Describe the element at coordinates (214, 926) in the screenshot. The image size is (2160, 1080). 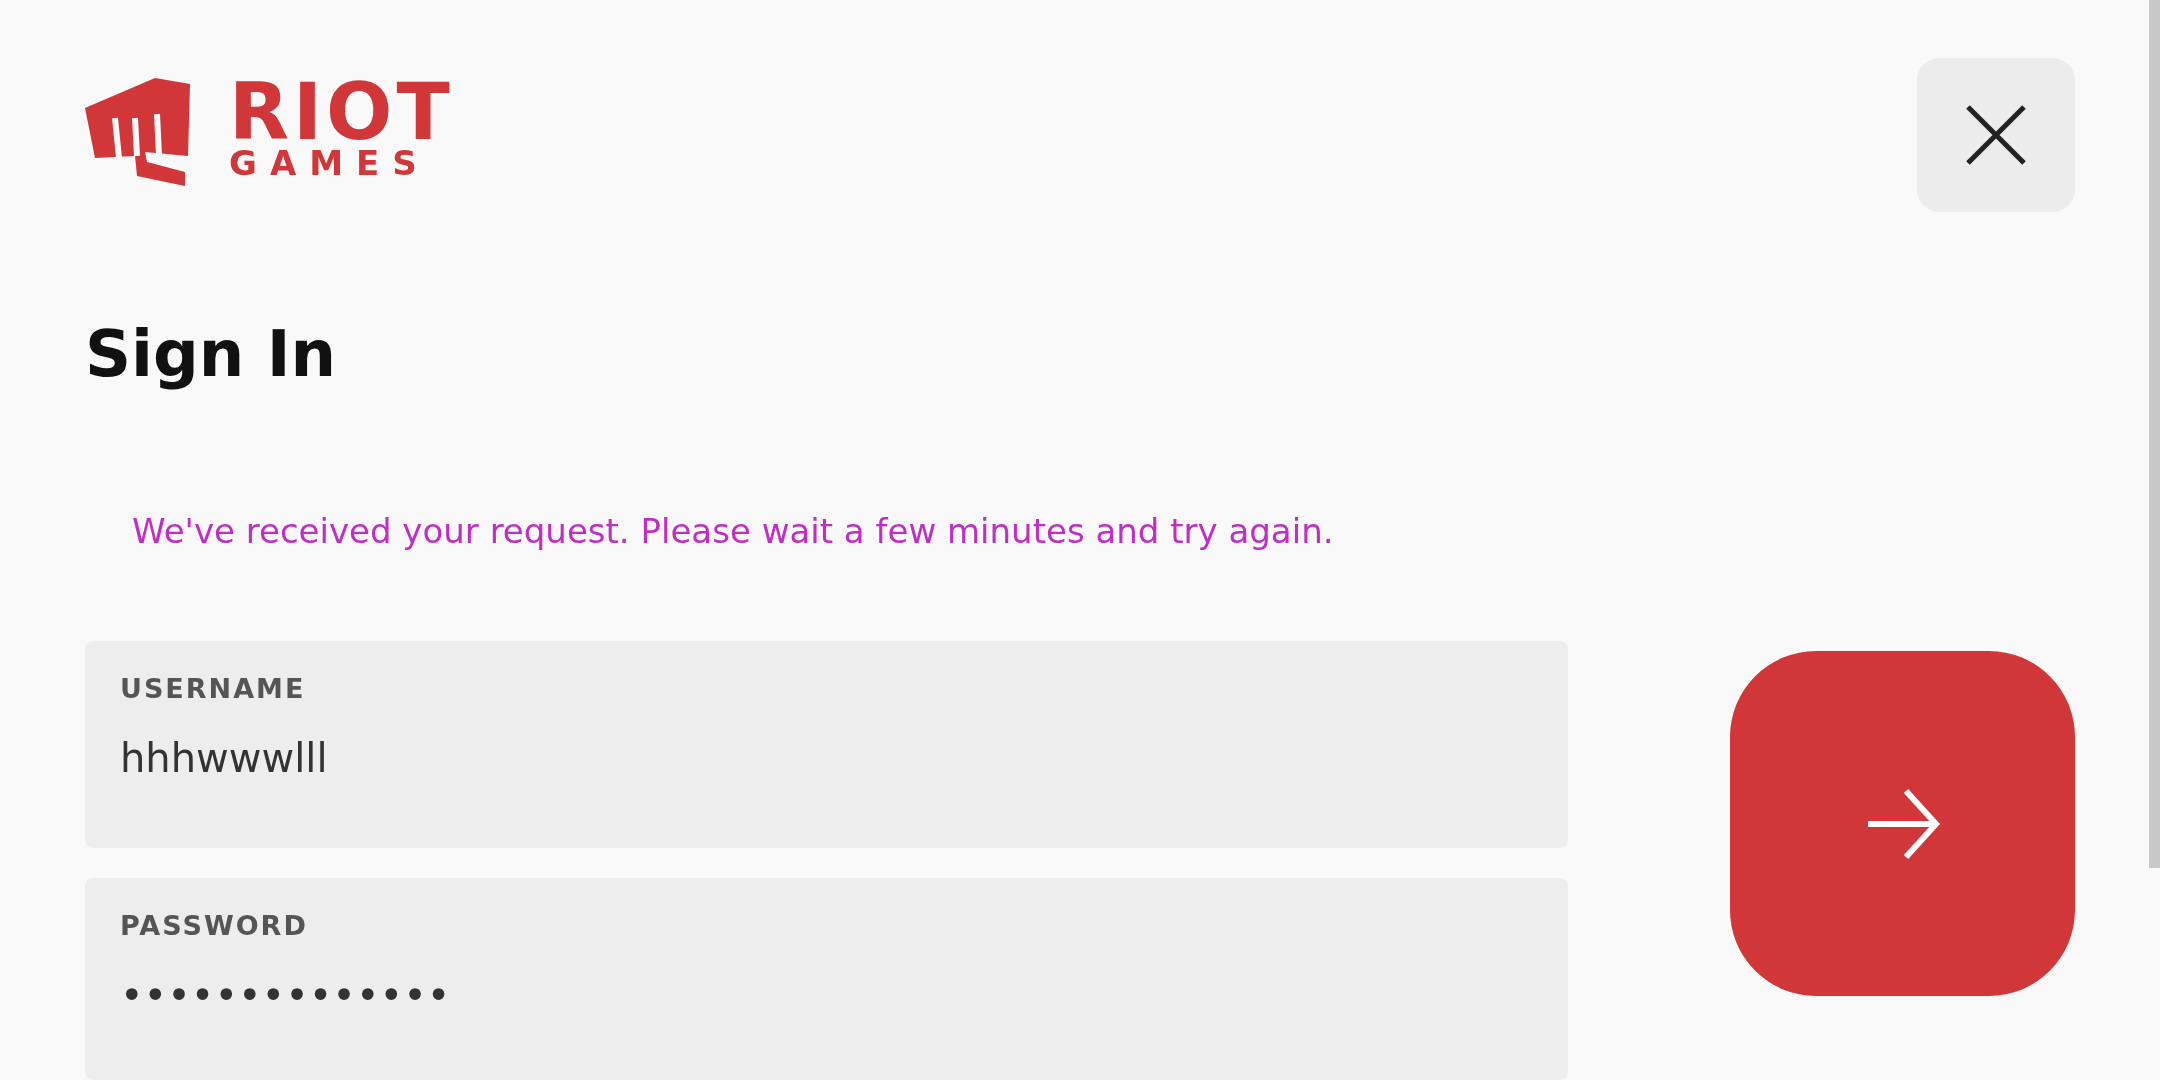
I see `field-label: PASSWORD` at that location.